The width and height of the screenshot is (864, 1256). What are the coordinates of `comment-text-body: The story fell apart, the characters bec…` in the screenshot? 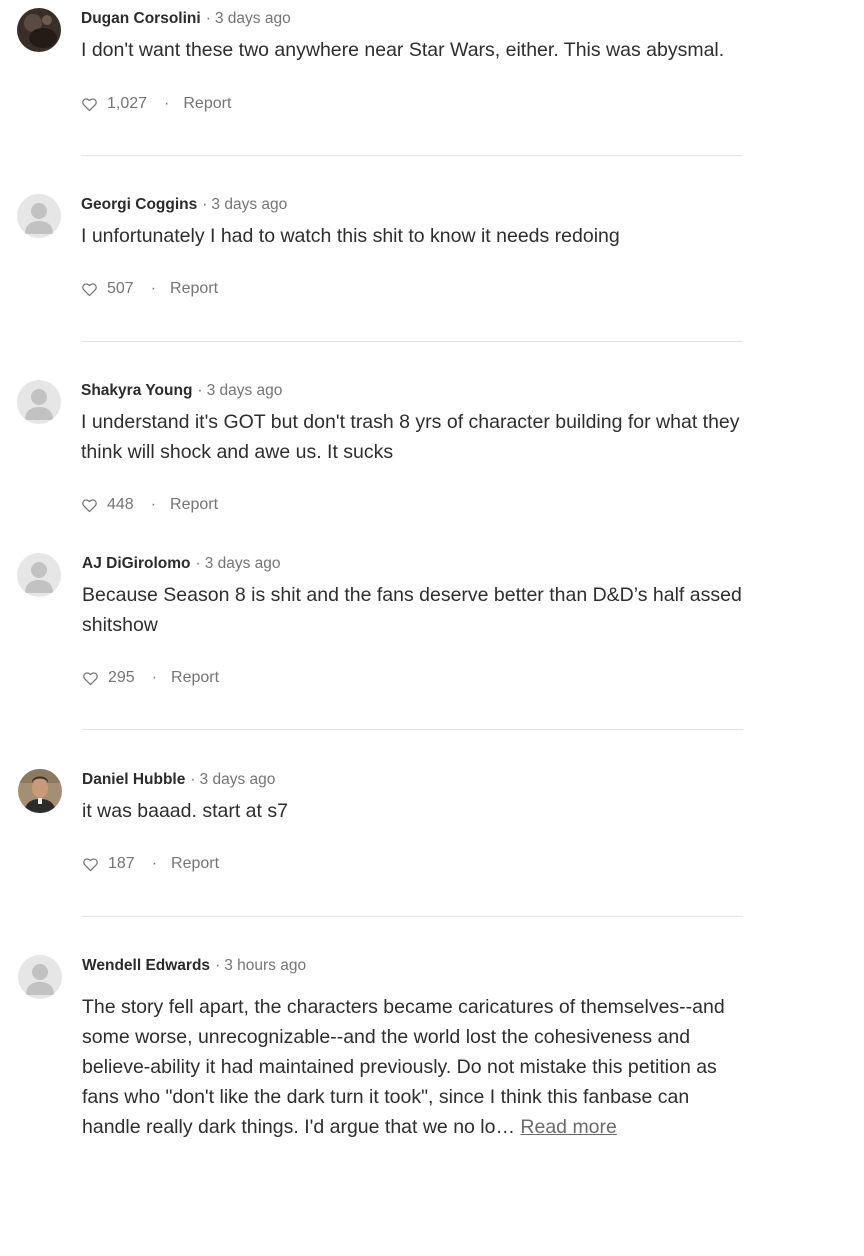 It's located at (403, 1067).